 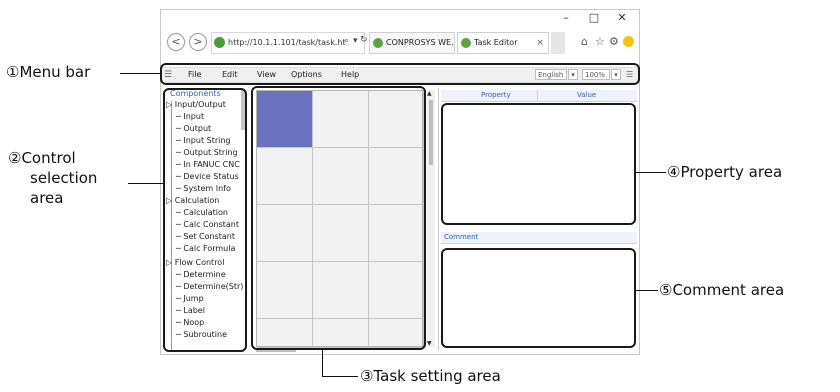 I want to click on control-selection-leader, so click(x=145, y=183).